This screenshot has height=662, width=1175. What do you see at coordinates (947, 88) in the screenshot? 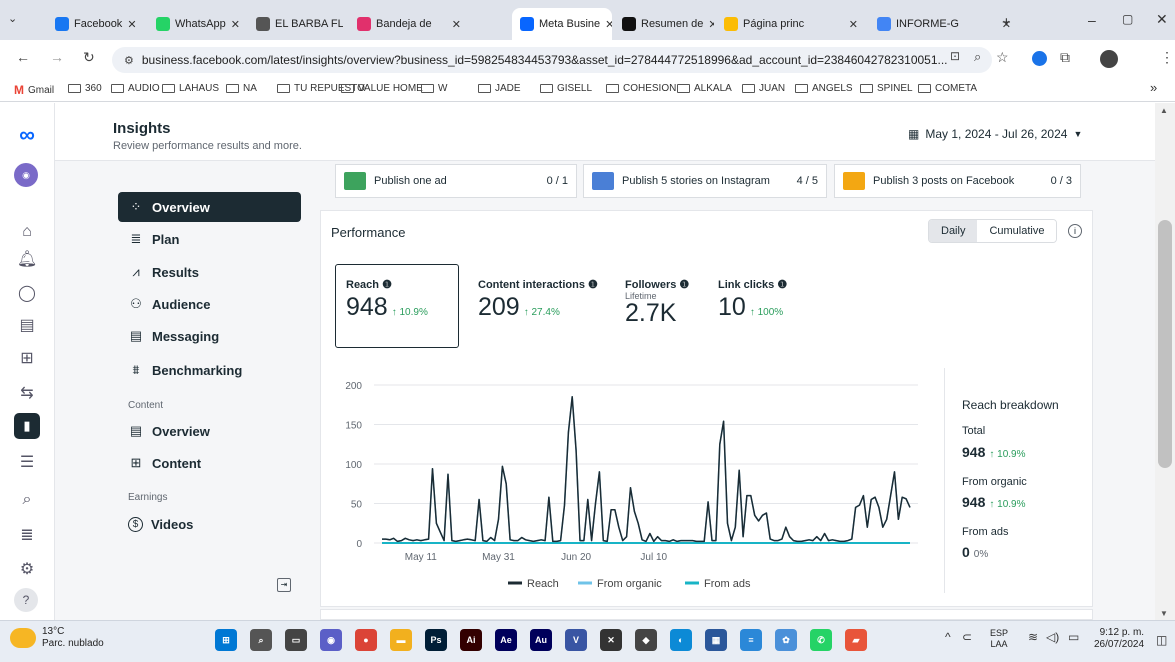
I see `bookmark-item: COMETA` at bounding box center [947, 88].